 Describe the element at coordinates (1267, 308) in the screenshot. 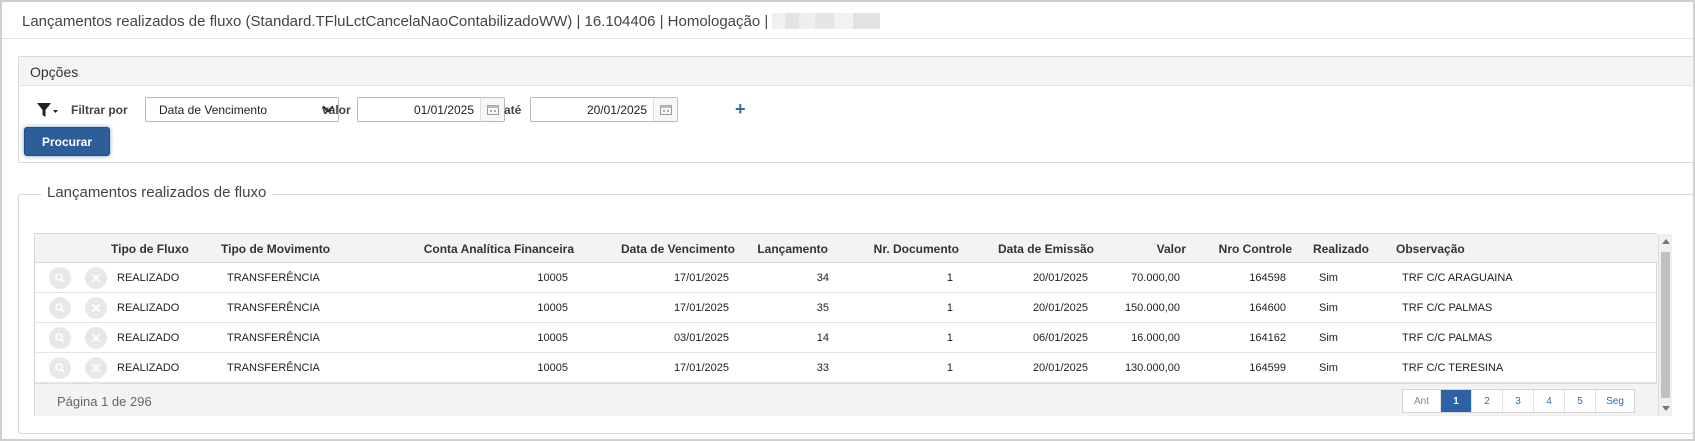

I see `cell-nro-controle: 164600` at that location.